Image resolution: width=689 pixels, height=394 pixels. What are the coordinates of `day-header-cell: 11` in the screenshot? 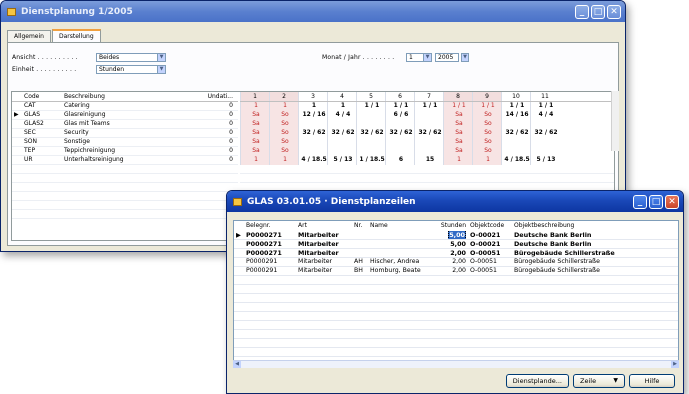 It's located at (544, 96).